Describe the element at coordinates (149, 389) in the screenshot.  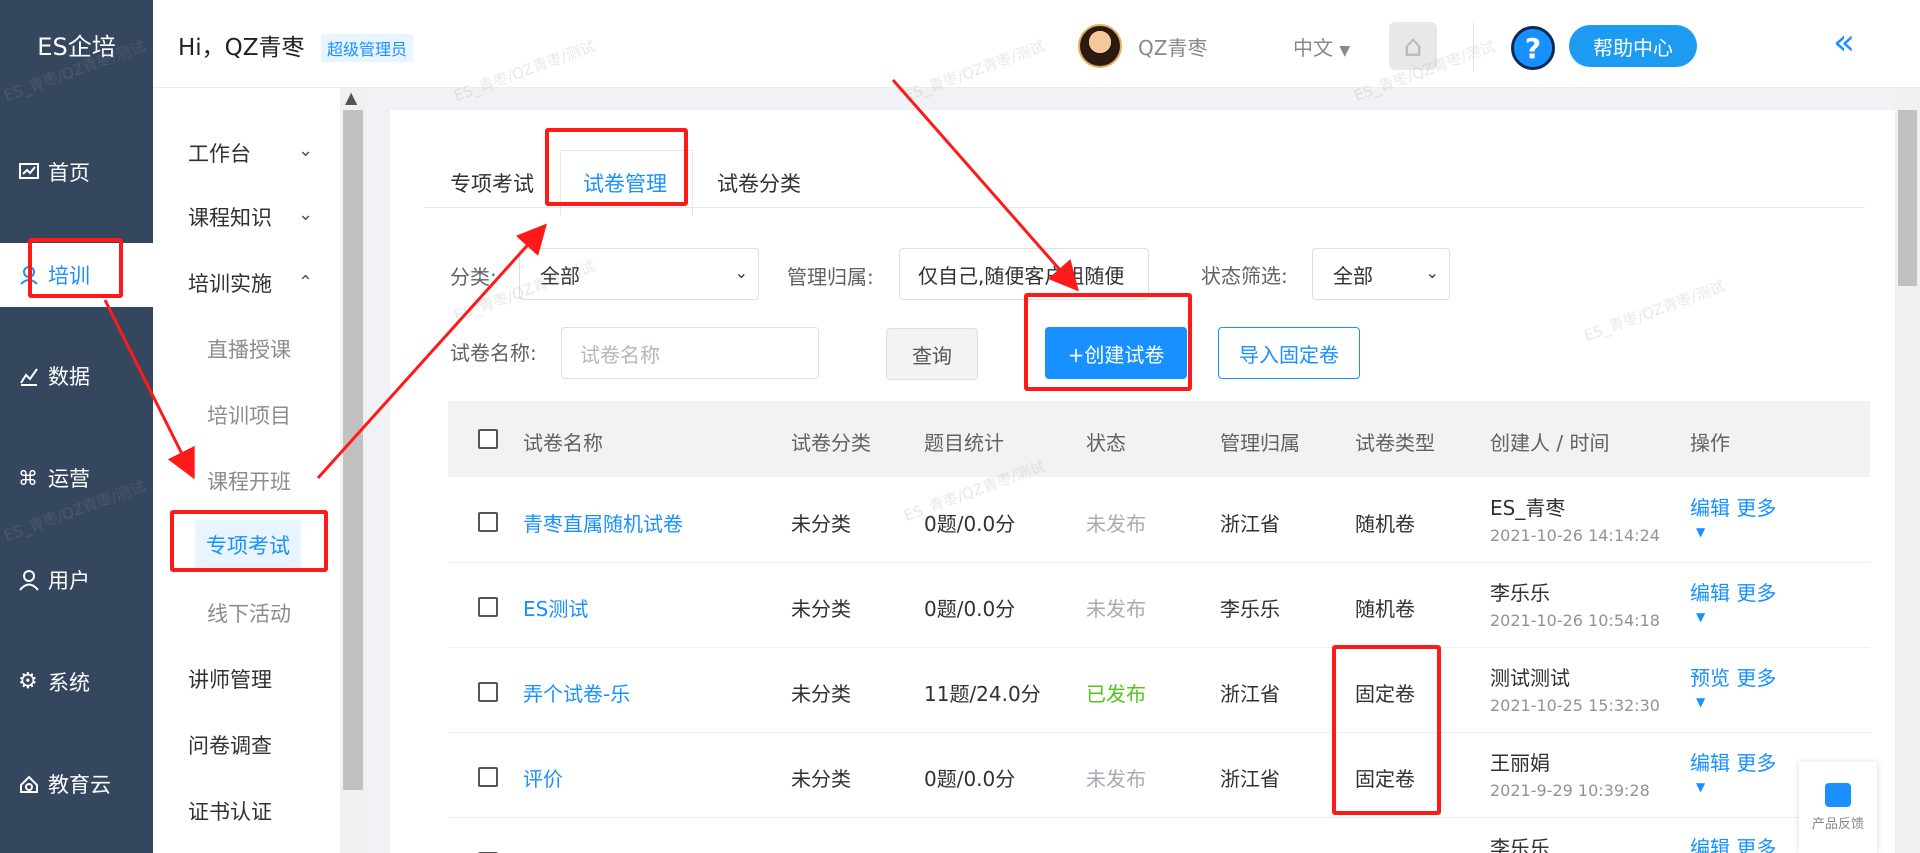
I see `arrow-training-to-exam` at that location.